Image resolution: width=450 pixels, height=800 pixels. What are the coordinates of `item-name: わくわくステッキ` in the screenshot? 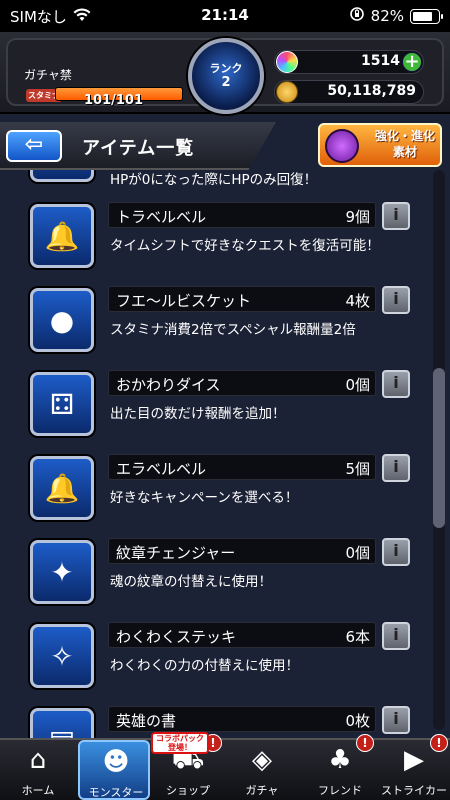 It's located at (176, 637).